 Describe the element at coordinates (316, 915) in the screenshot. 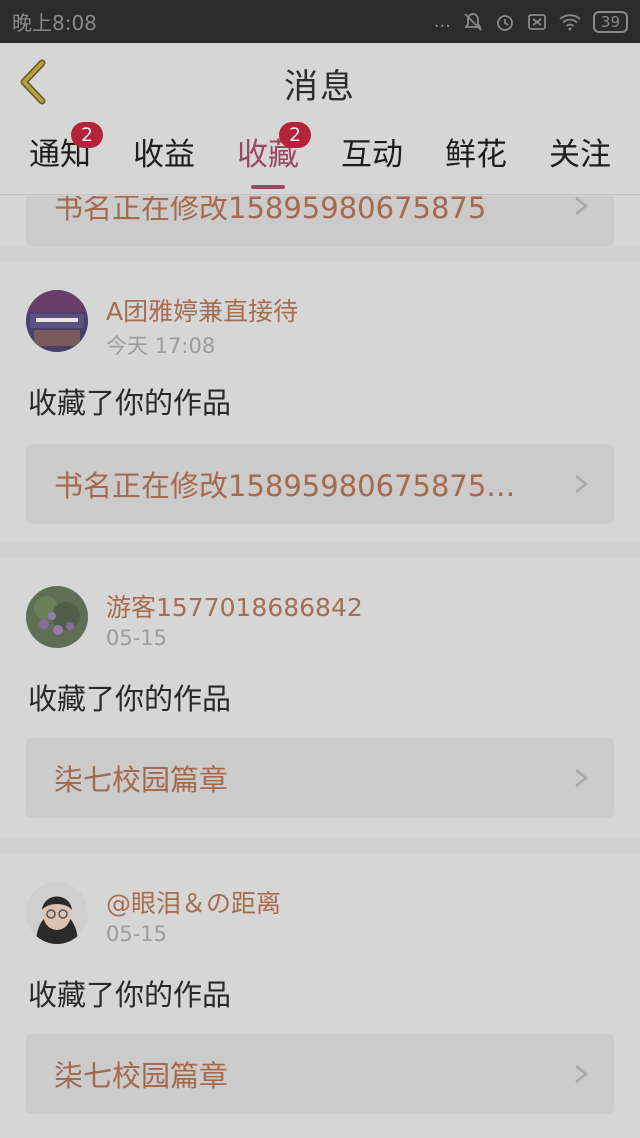

I see `user-row: @眼泪＆の距离 05-15` at that location.